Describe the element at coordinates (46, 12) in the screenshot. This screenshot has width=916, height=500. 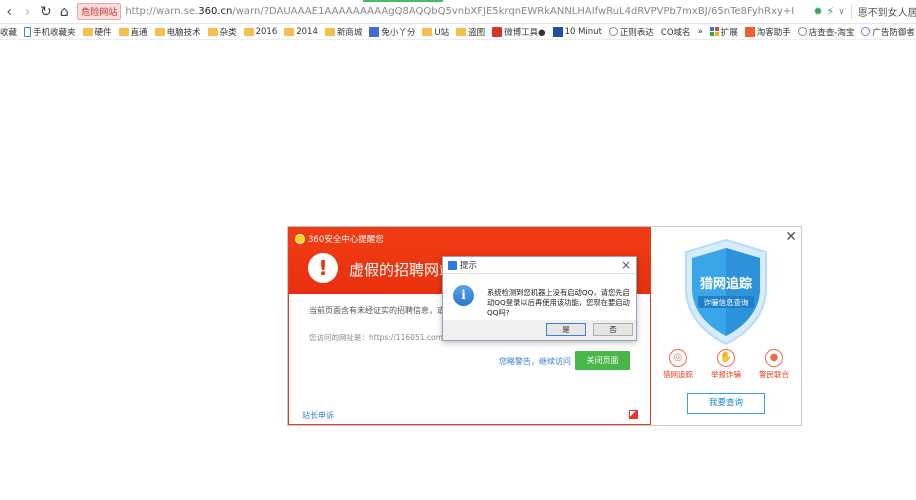
I see `reload-icon: ↻` at that location.